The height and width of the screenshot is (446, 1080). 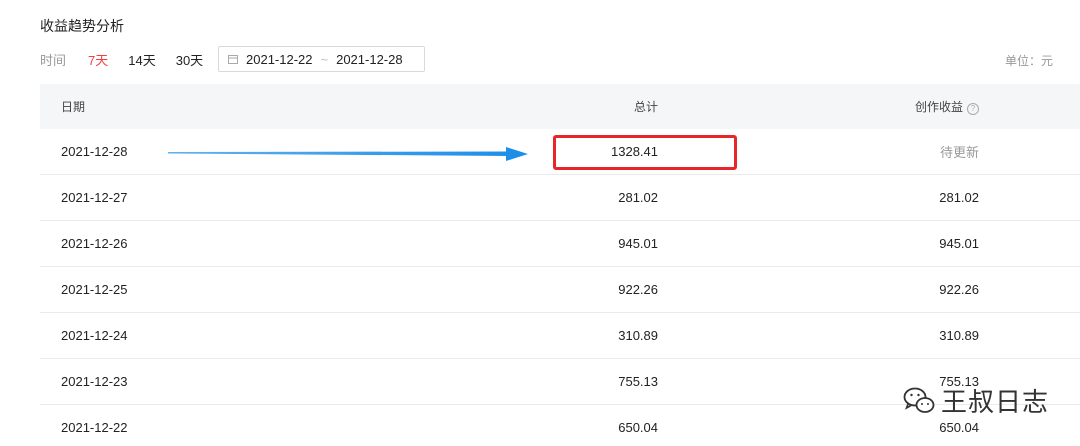 What do you see at coordinates (638, 381) in the screenshot?
I see `row-total: 755.13` at bounding box center [638, 381].